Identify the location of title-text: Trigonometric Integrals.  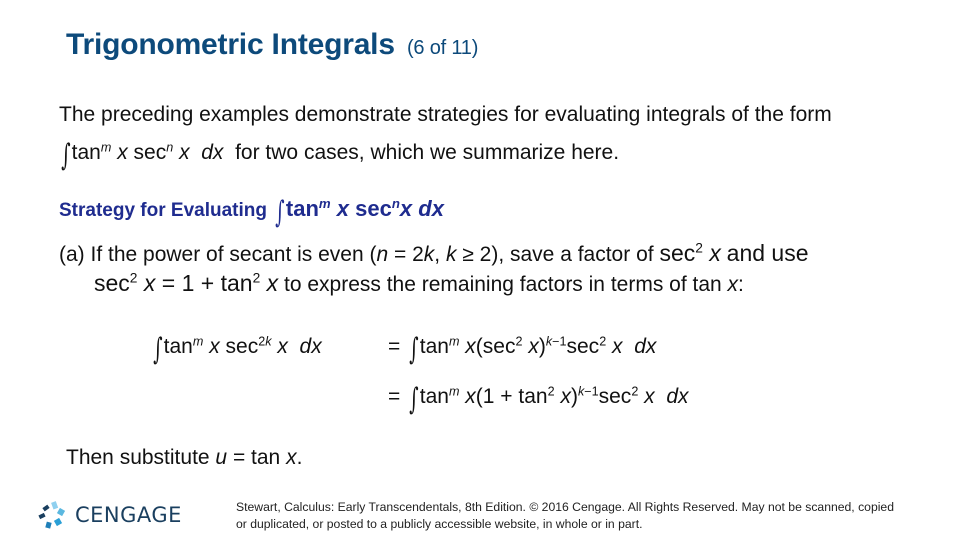
(230, 44).